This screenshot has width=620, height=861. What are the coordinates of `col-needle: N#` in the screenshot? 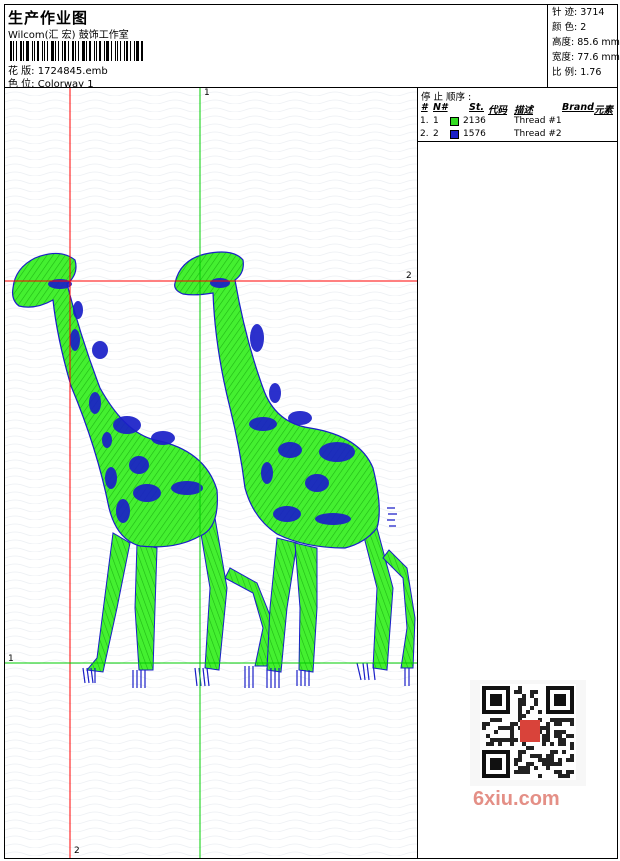 It's located at (440, 107).